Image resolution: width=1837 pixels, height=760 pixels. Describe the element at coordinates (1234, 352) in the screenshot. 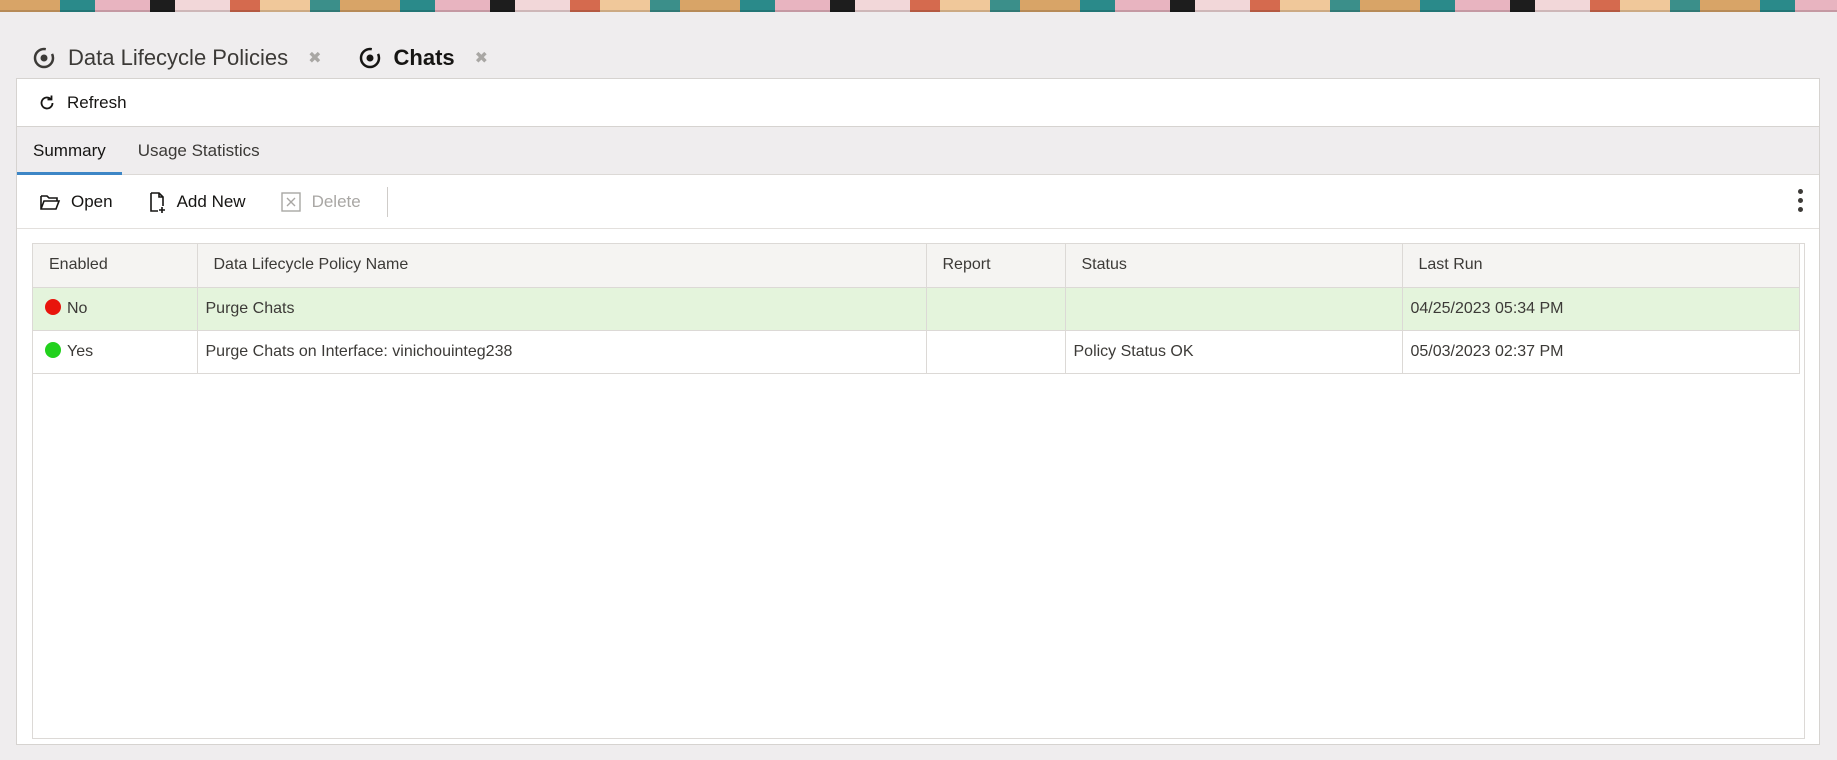

I see `status-cell: Policy Status OK` at that location.